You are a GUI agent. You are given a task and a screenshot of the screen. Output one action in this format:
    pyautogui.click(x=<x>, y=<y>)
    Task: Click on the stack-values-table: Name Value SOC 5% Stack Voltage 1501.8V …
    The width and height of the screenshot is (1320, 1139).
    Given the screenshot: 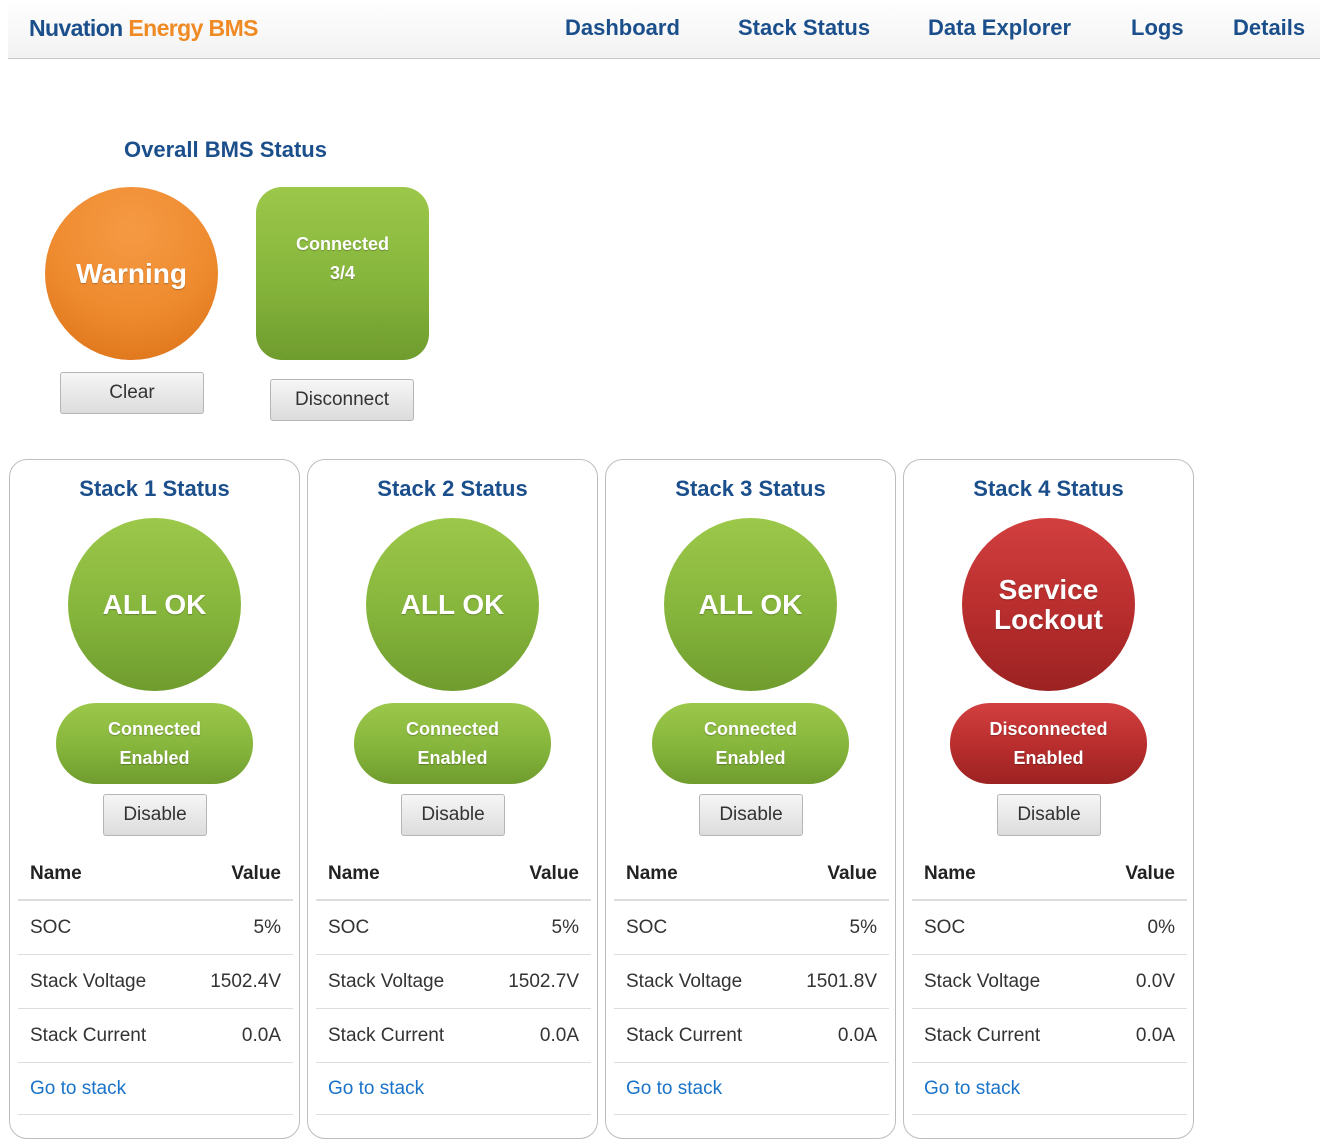 What is the action you would take?
    pyautogui.click(x=751, y=981)
    